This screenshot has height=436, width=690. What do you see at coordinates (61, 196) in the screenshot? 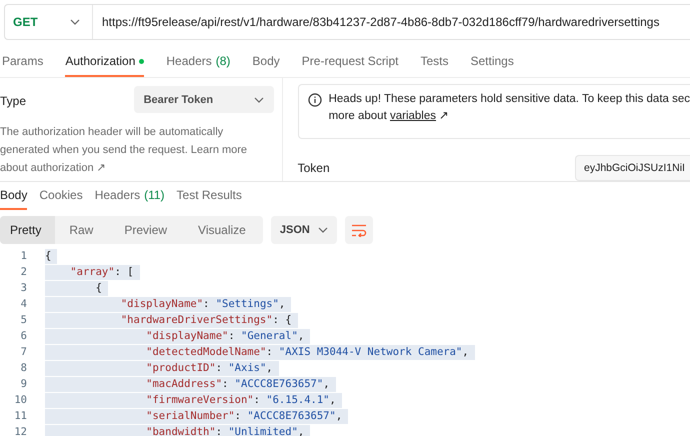
I see `response-tab: Cookies` at bounding box center [61, 196].